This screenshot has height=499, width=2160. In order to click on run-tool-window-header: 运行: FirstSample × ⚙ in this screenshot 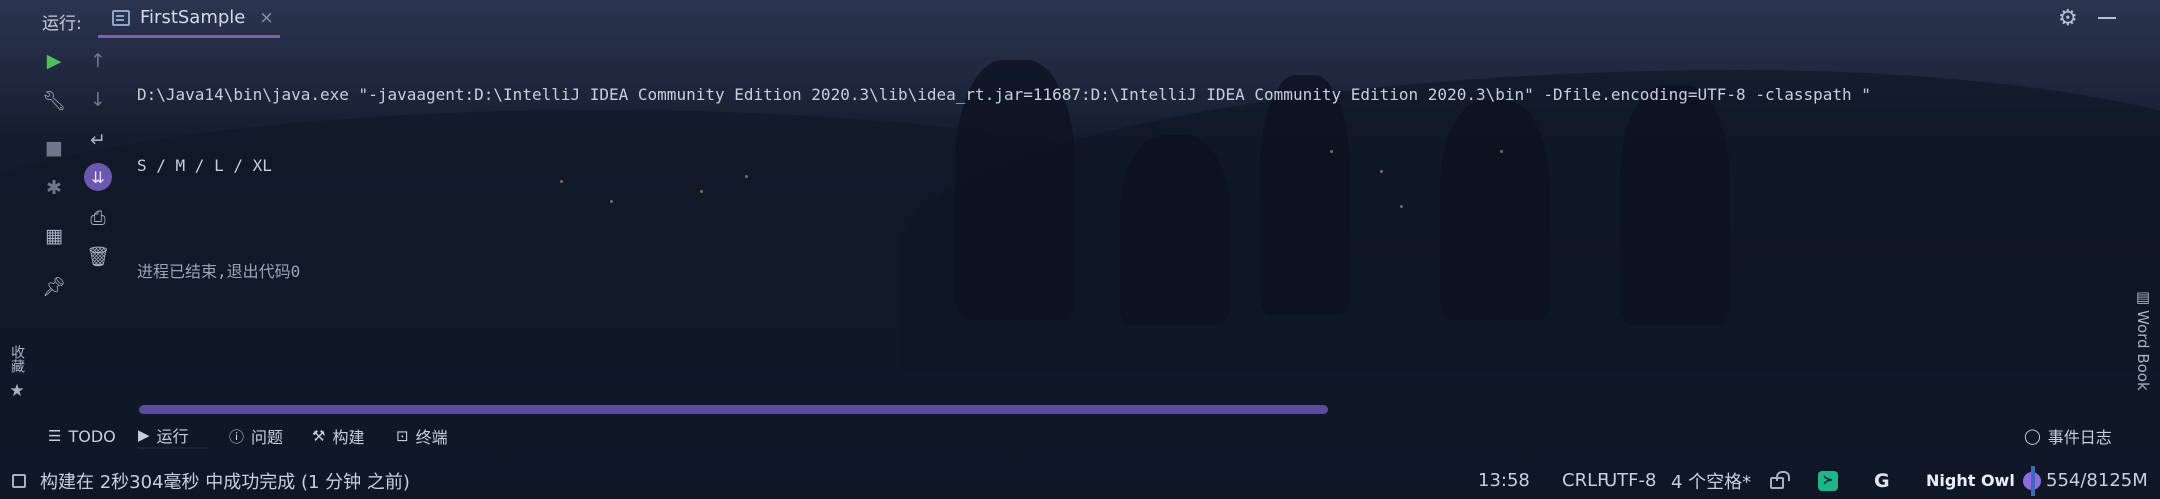, I will do `click(1080, 19)`.